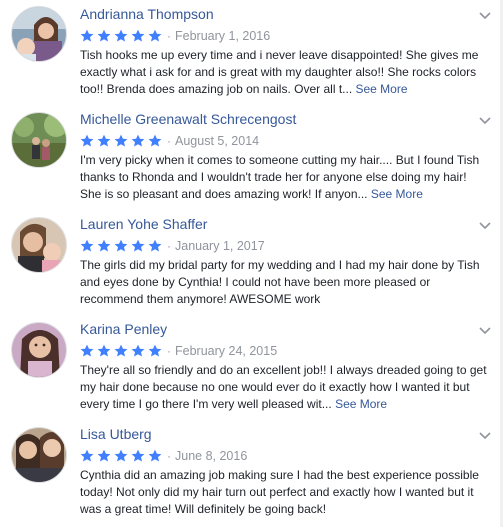 The height and width of the screenshot is (527, 503). Describe the element at coordinates (220, 246) in the screenshot. I see `review-date: January 1, 2017` at that location.